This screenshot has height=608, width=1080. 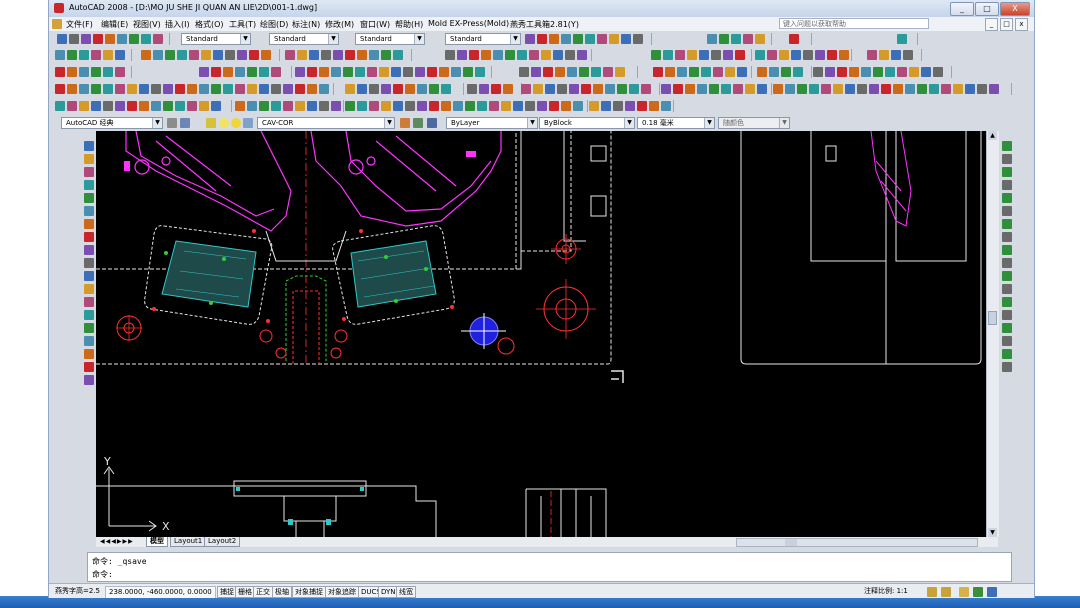 I want to click on tab-layout2: Layout2, so click(x=222, y=542).